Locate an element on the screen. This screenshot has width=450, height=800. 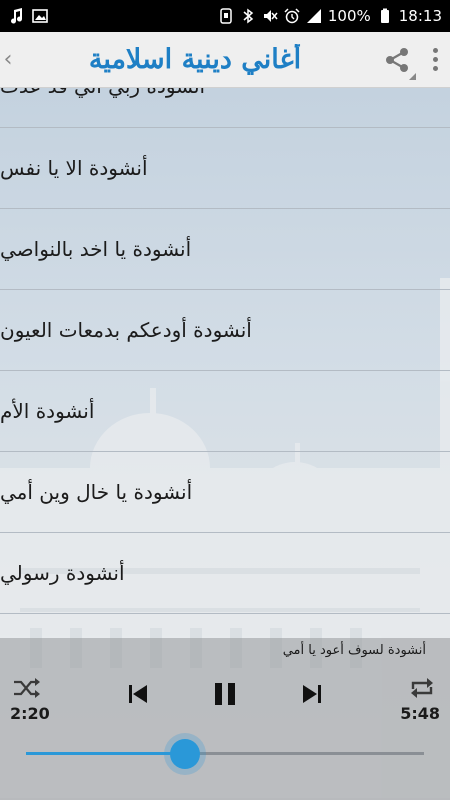
more-vert-icon is located at coordinates (435, 60).